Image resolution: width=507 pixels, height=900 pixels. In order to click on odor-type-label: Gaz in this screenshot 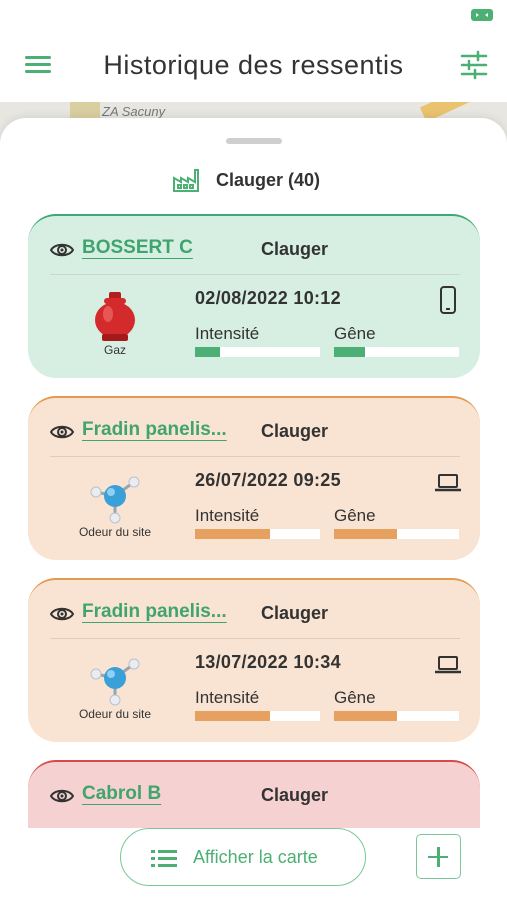, I will do `click(114, 350)`.